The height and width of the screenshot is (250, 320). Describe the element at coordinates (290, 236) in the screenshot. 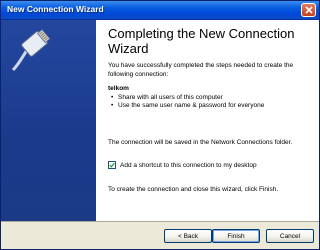

I see `cancel-button: Cancel` at that location.